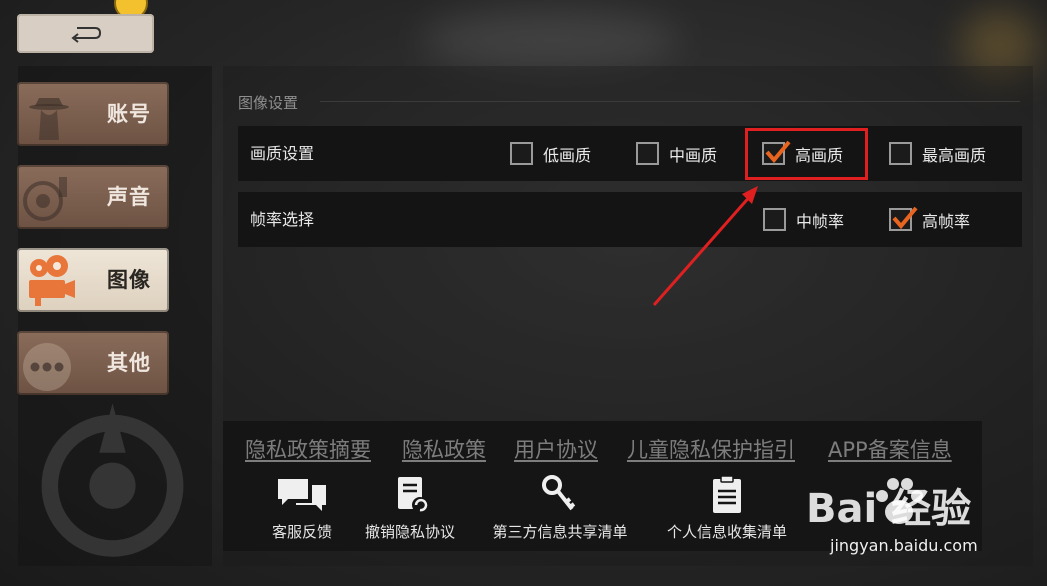  I want to click on baidu-jingyan-watermark: Bai 经验 jingyan.baidu.com, so click(920, 520).